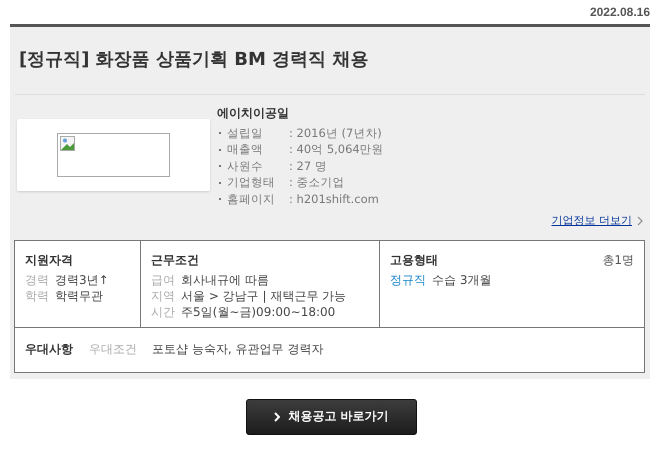  I want to click on field-label: 급여, so click(163, 280).